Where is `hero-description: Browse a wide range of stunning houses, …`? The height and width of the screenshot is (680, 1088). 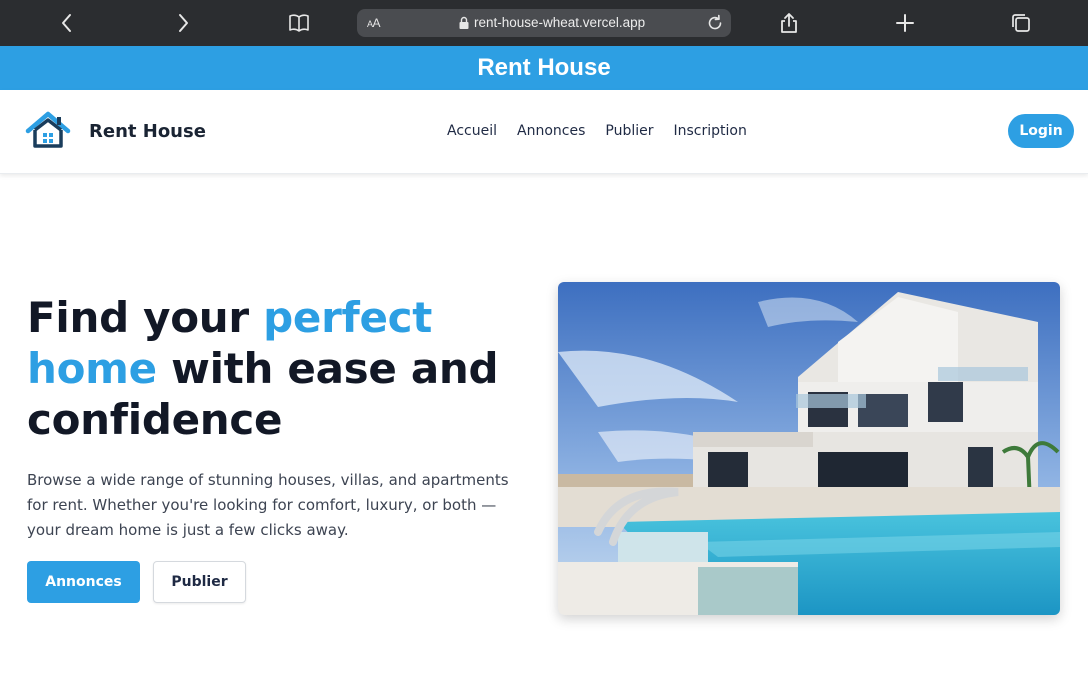 hero-description: Browse a wide range of stunning houses, … is located at coordinates (268, 505).